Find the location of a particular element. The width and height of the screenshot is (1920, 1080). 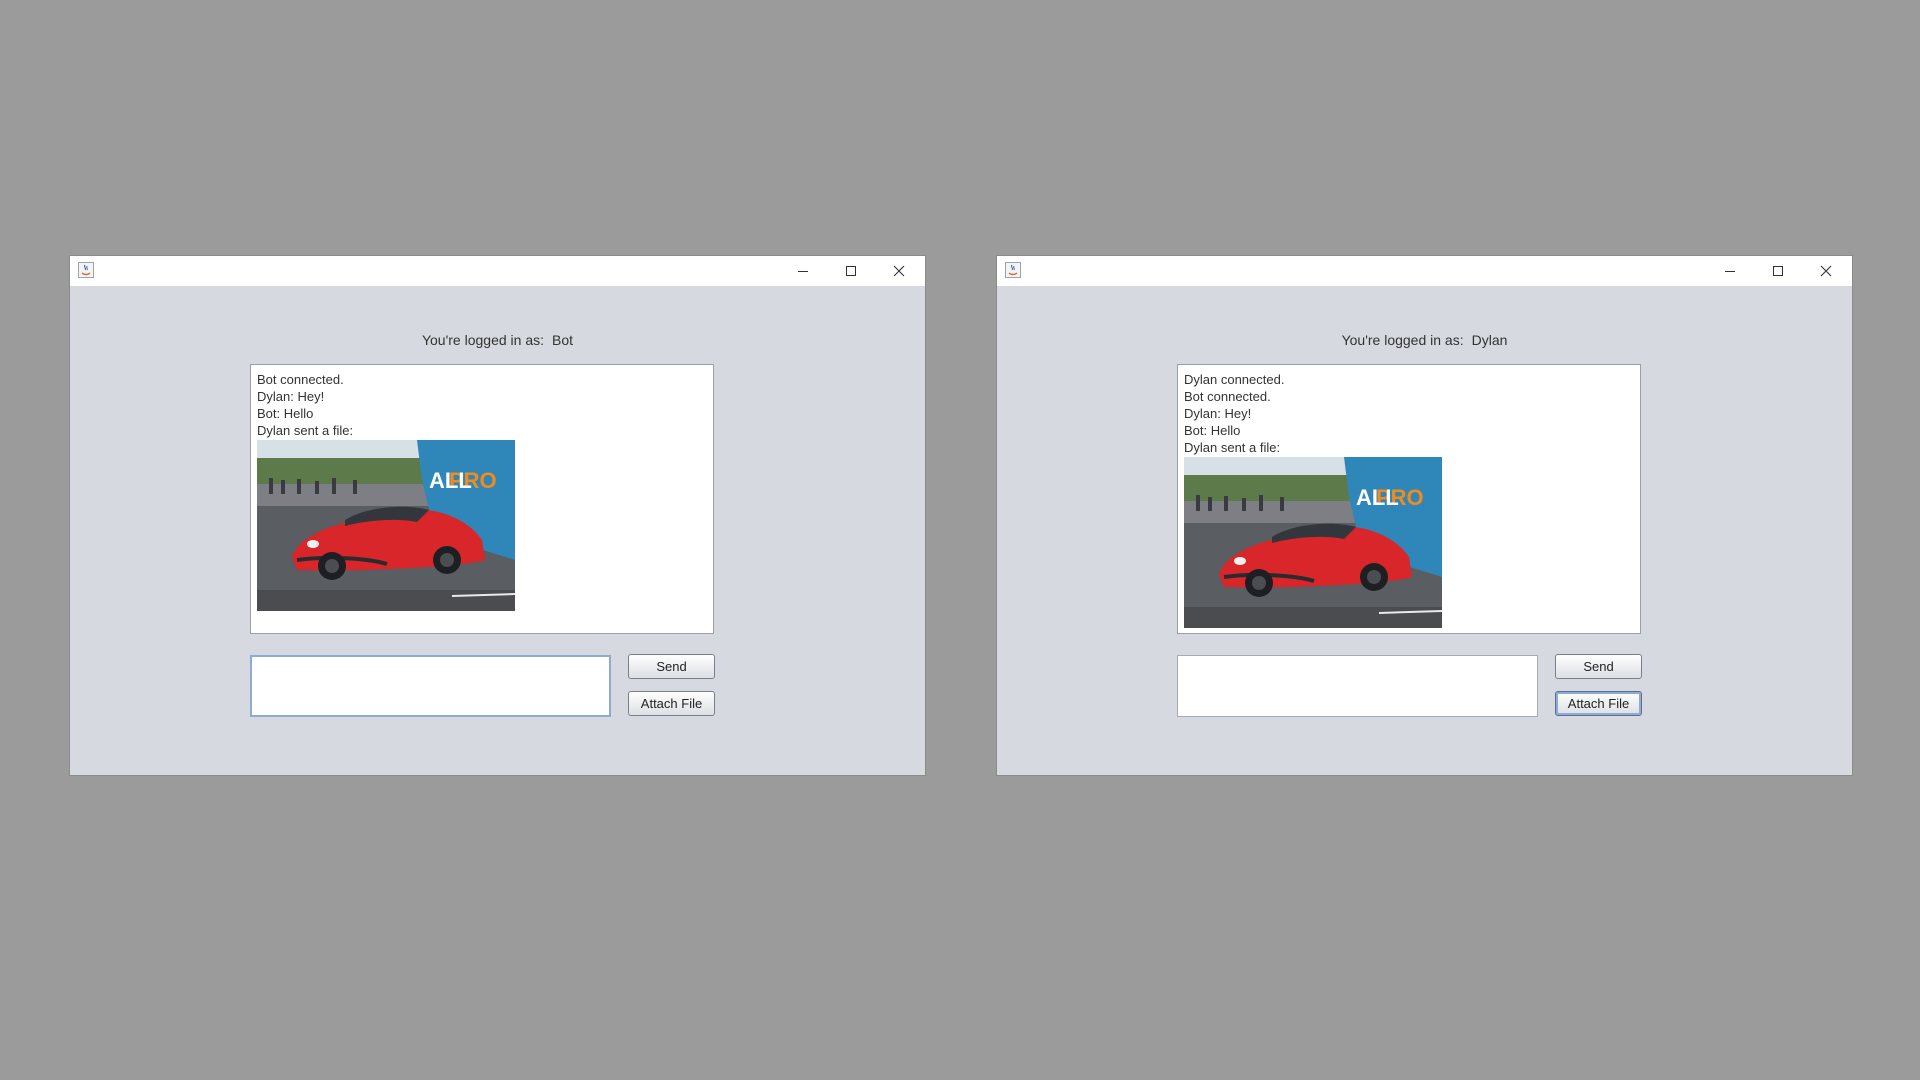

logged-in-row: You're logged in as: Bot is located at coordinates (497, 340).